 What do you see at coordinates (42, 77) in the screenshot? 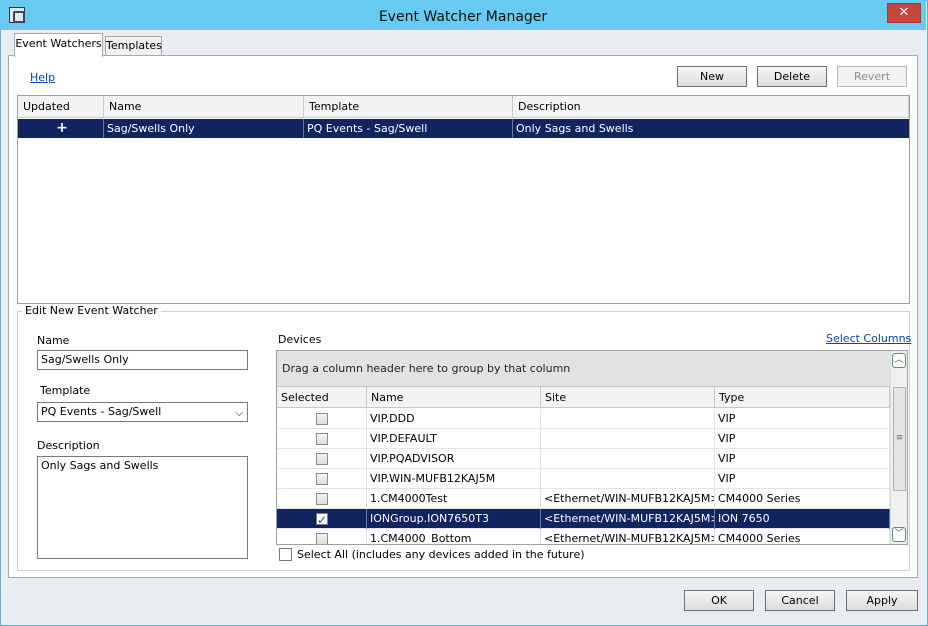
I see `help-link: Help` at bounding box center [42, 77].